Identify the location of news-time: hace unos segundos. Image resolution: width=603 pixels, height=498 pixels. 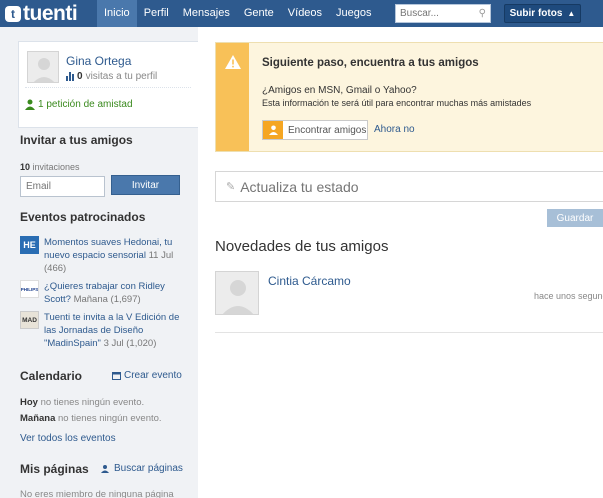
(568, 296).